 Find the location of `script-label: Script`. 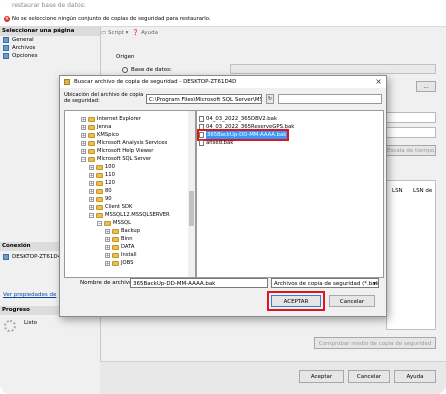

script-label: Script is located at coordinates (115, 33).